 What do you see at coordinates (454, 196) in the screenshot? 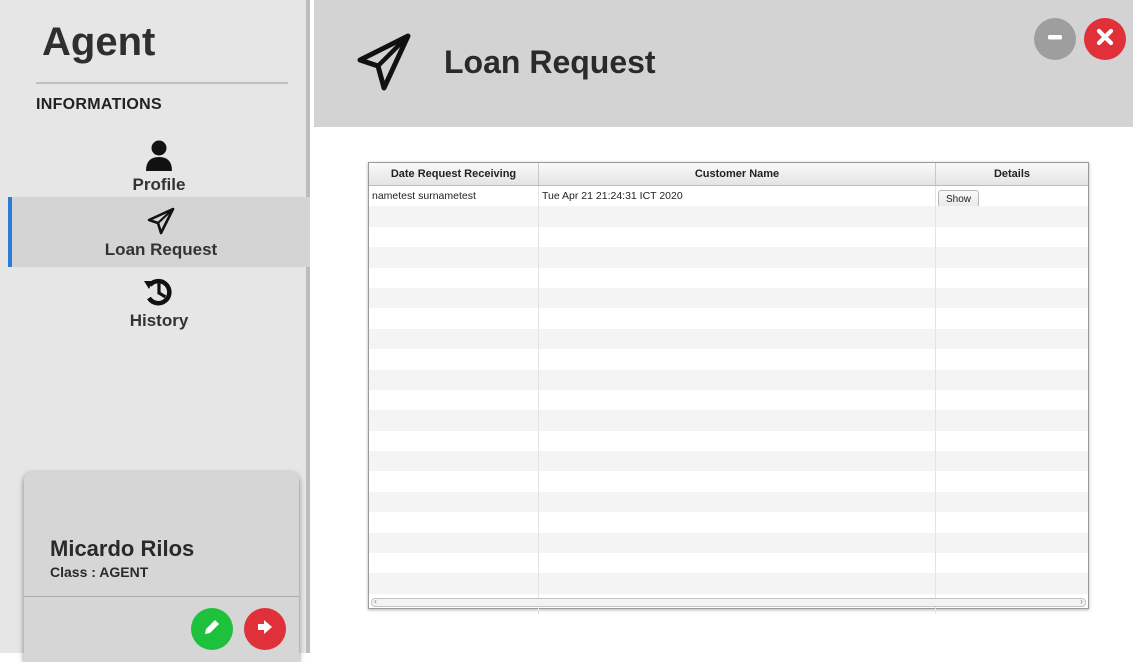
I see `table-cell: nametest surnametest` at bounding box center [454, 196].